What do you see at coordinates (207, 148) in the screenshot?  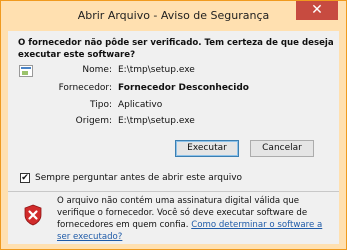 I see `execute-button: Executar` at bounding box center [207, 148].